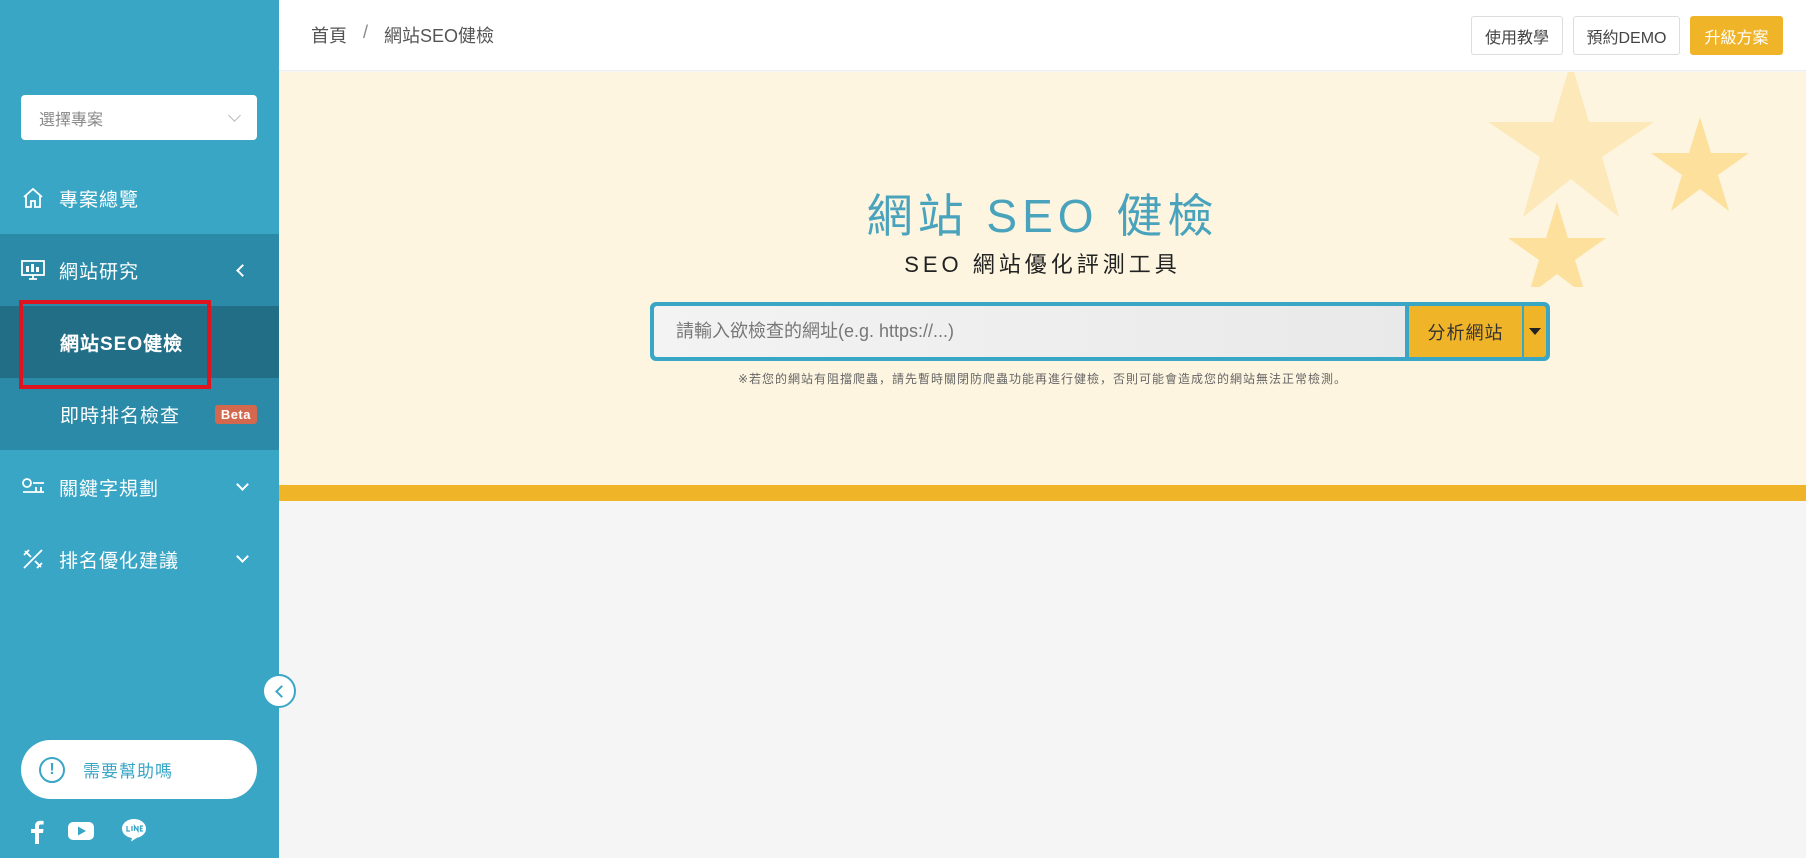 Image resolution: width=1806 pixels, height=858 pixels. I want to click on caret-down-icon, so click(1535, 331).